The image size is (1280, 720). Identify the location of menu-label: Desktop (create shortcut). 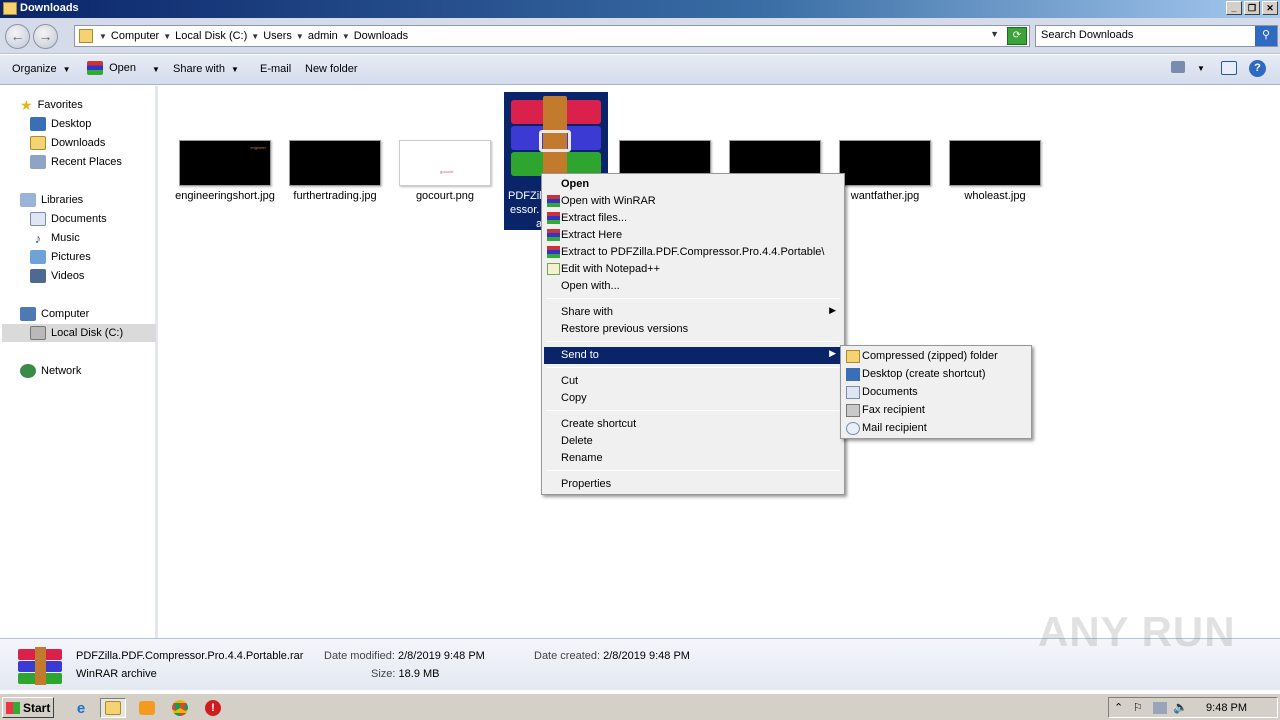
(924, 374).